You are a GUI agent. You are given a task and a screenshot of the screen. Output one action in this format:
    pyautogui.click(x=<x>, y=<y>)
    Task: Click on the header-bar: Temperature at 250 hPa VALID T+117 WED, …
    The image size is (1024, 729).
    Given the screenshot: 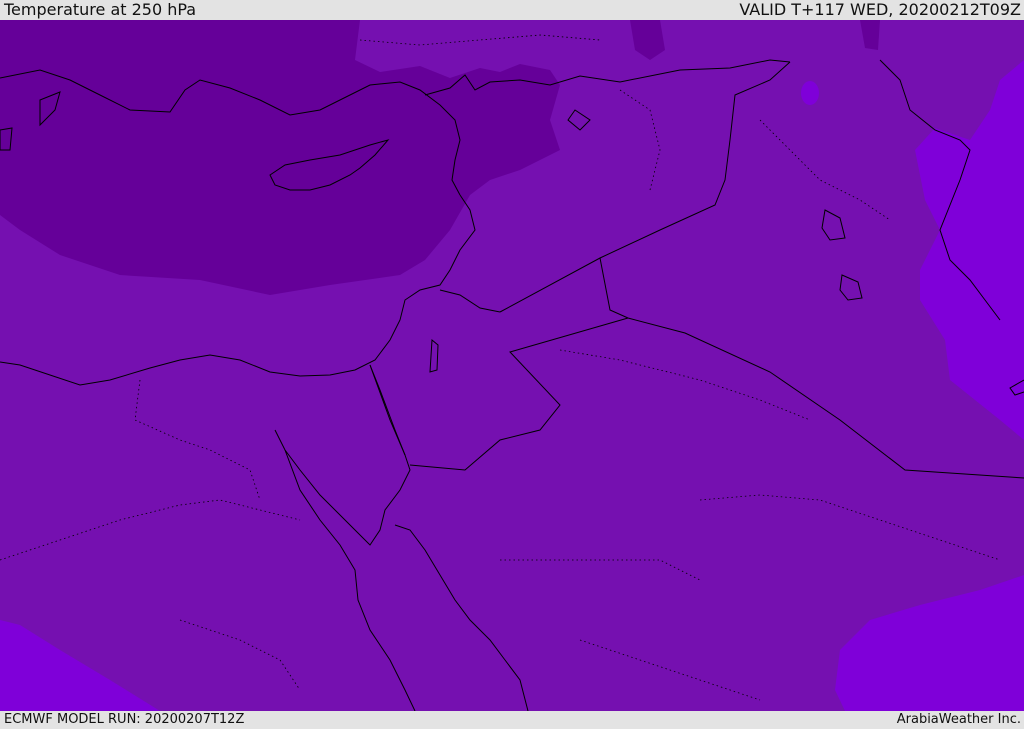 What is the action you would take?
    pyautogui.click(x=512, y=10)
    